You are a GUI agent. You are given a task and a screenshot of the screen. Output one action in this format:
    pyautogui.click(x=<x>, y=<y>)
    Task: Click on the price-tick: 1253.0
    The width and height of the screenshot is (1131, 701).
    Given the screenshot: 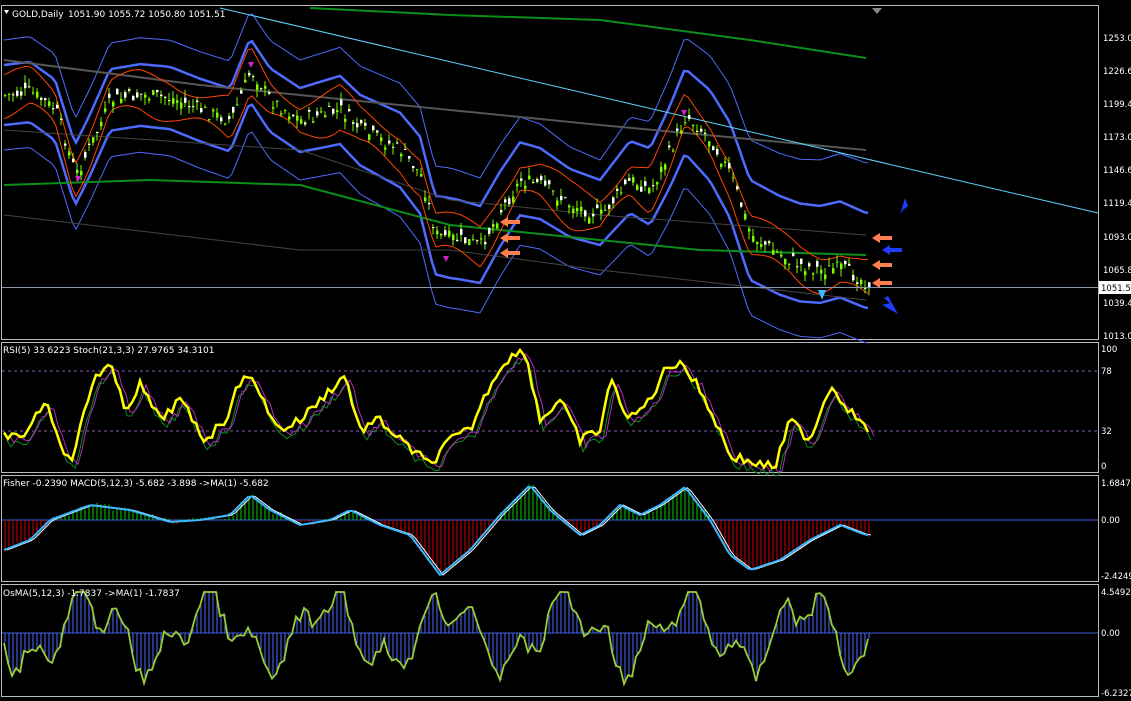 What is the action you would take?
    pyautogui.click(x=1117, y=39)
    